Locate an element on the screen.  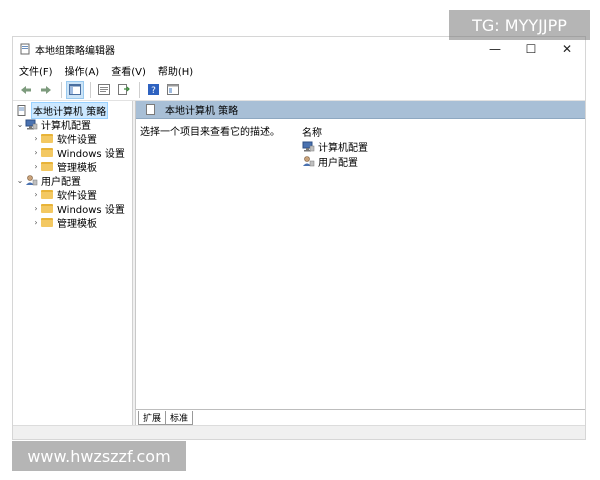
tree-root: 本地计算机 策略 is located at coordinates (72, 110).